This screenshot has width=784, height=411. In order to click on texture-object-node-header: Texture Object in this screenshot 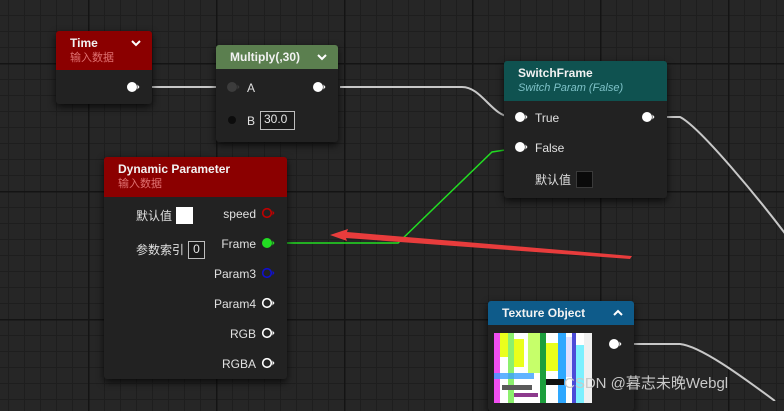, I will do `click(561, 313)`.